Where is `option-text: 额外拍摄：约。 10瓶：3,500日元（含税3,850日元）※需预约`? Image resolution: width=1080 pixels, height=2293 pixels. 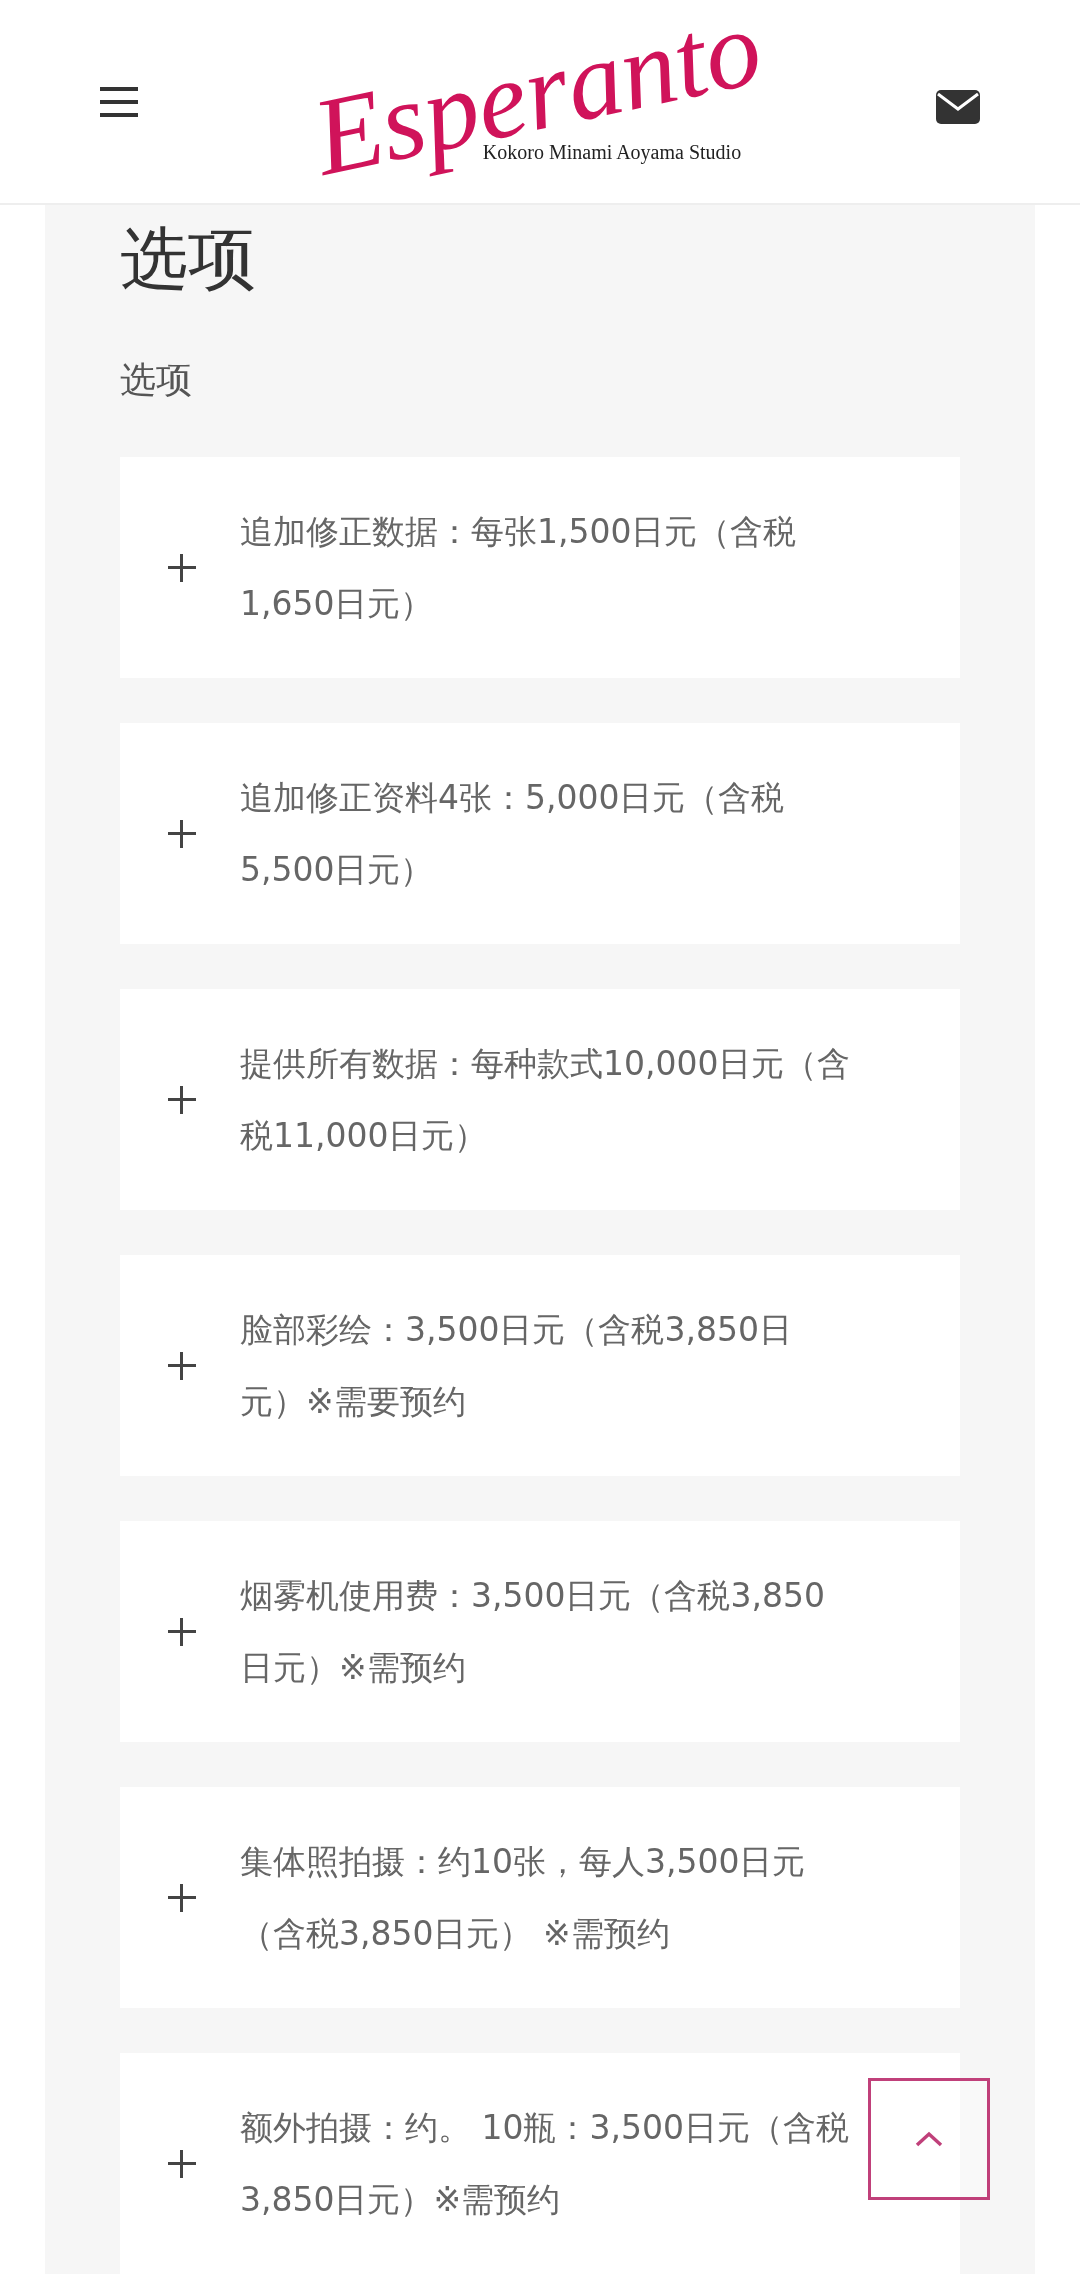
option-text: 额外拍摄：约。 10瓶：3,500日元（含税3,850日元）※需预约 is located at coordinates (545, 2163).